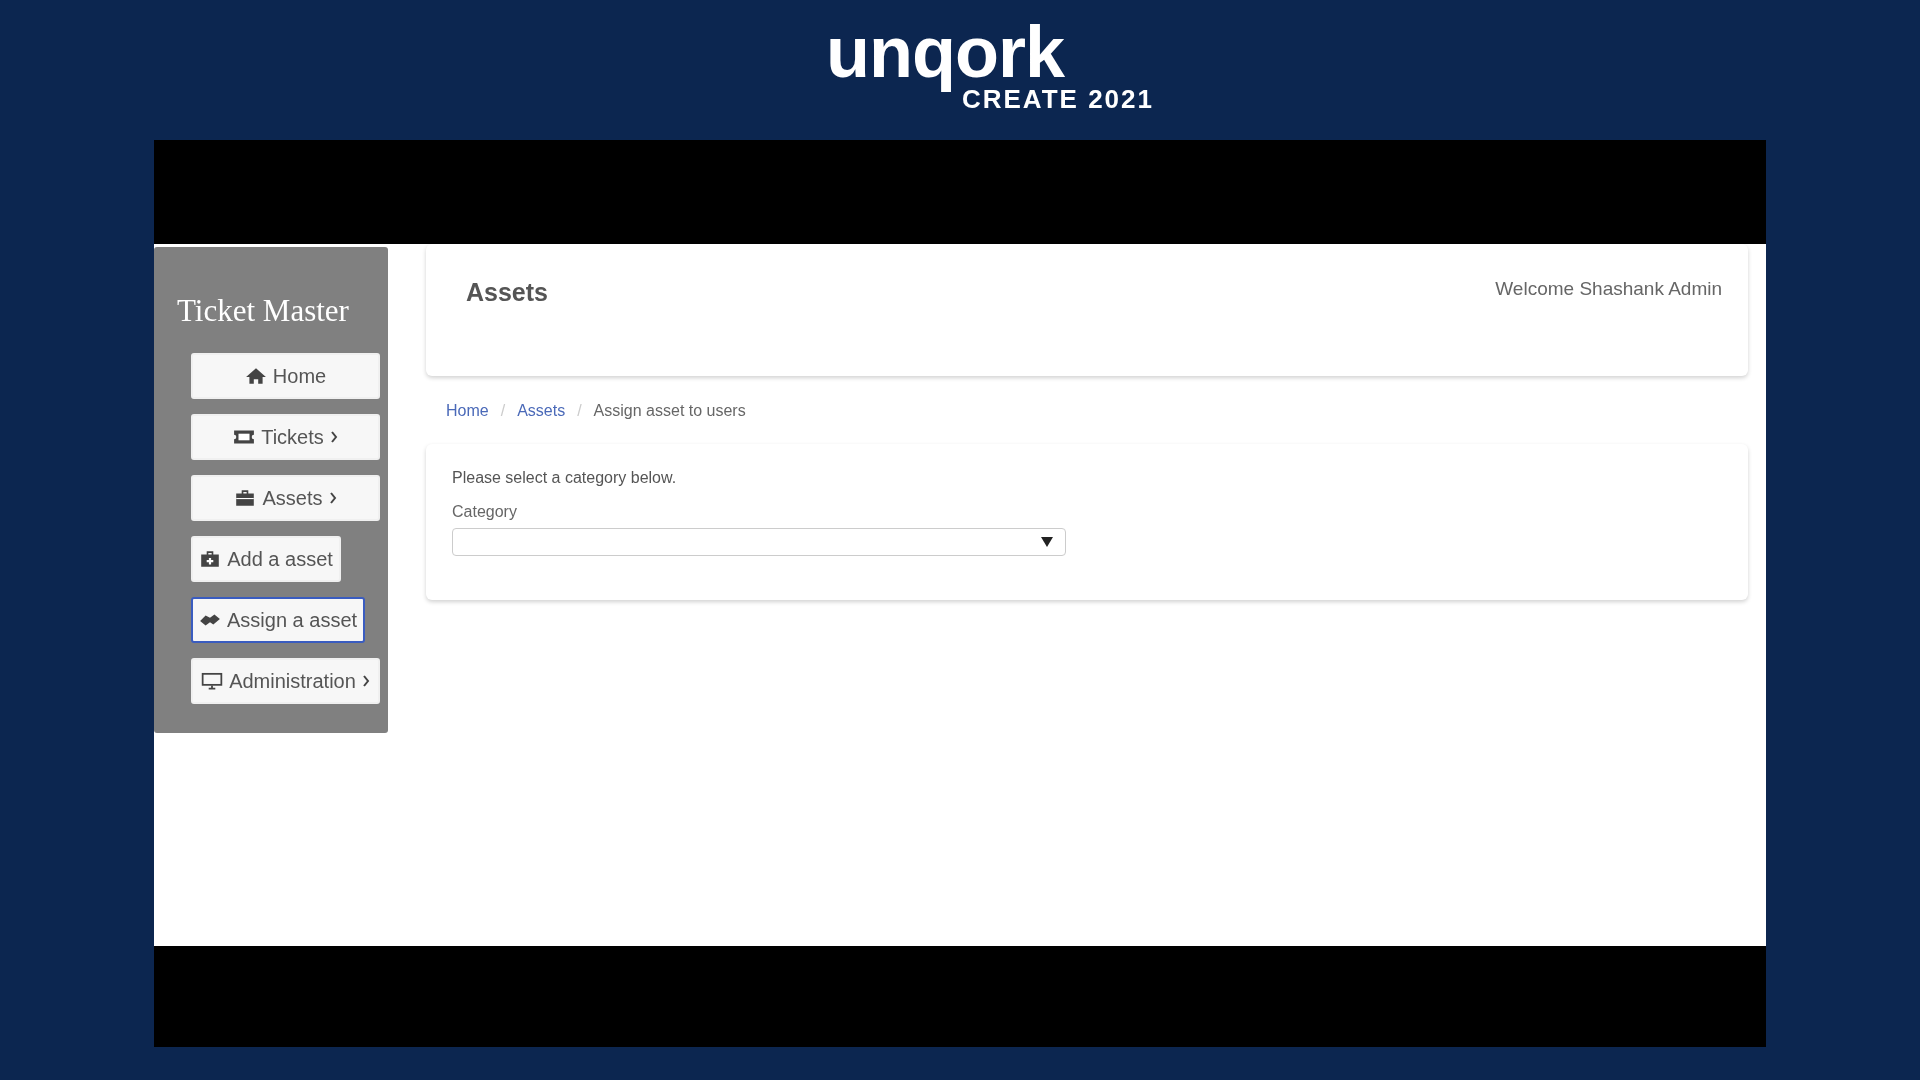  I want to click on welcome-text: Welcome Shashank Admin, so click(1608, 289).